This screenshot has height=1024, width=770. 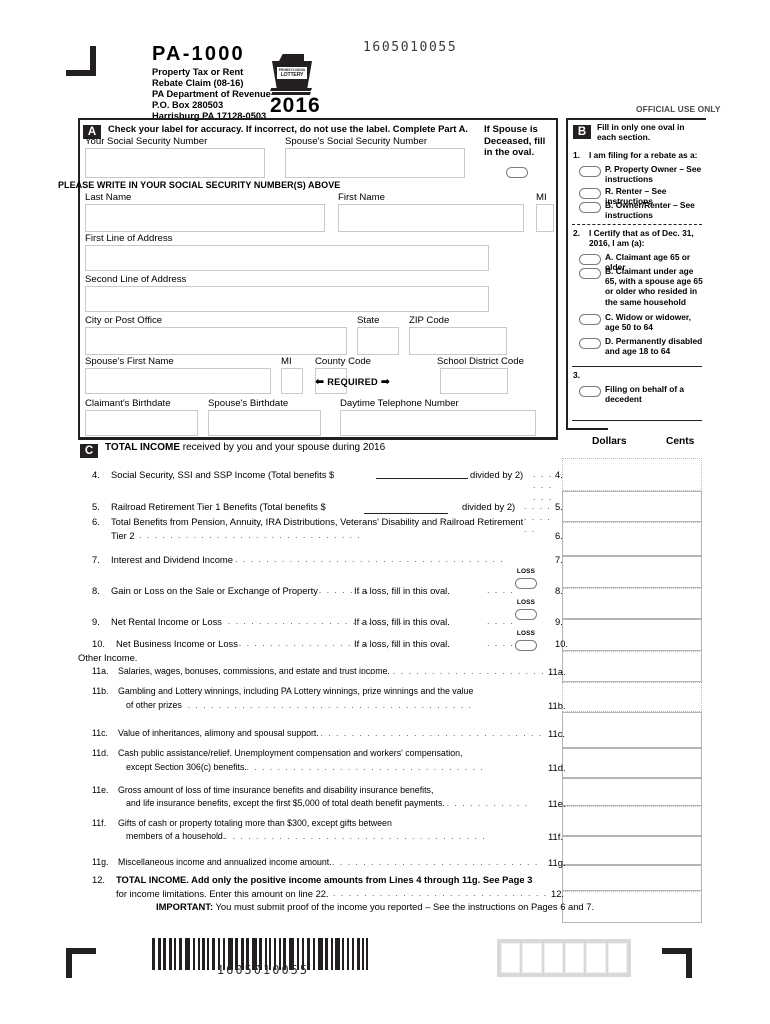 What do you see at coordinates (124, 320) in the screenshot?
I see `city-label: City or Post Office` at bounding box center [124, 320].